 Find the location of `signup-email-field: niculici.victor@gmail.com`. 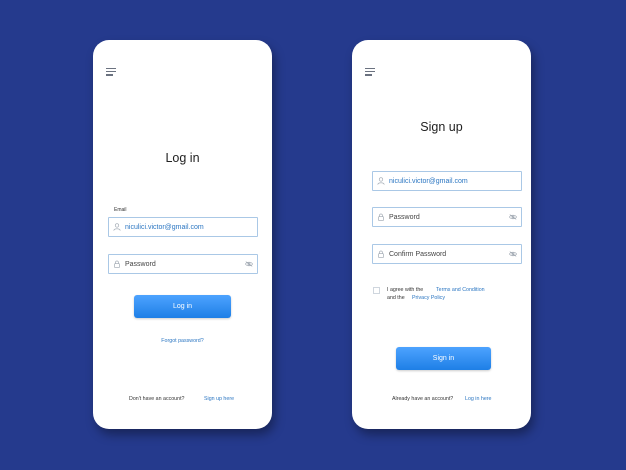

signup-email-field: niculici.victor@gmail.com is located at coordinates (447, 181).